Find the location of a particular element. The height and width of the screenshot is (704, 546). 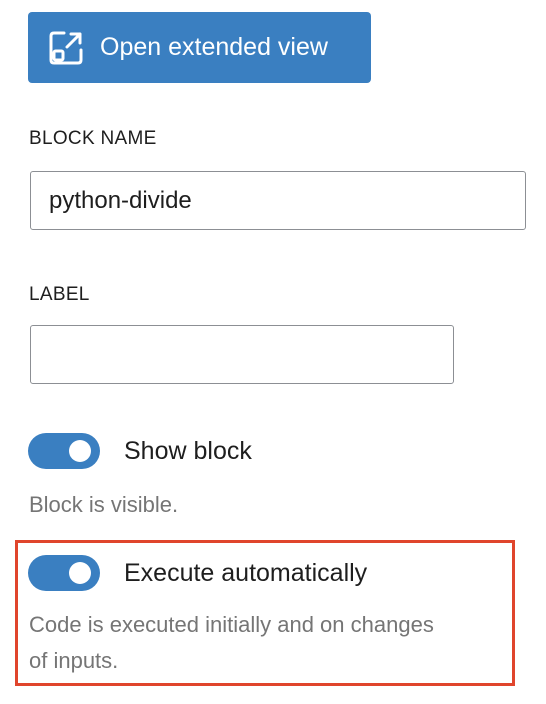

execute-automatically-label: Execute automatically is located at coordinates (246, 572).